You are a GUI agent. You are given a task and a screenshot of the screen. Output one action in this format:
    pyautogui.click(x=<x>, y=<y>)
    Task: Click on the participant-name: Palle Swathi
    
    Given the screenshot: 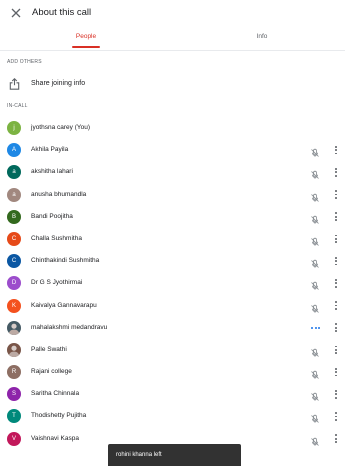 What is the action you would take?
    pyautogui.click(x=49, y=349)
    